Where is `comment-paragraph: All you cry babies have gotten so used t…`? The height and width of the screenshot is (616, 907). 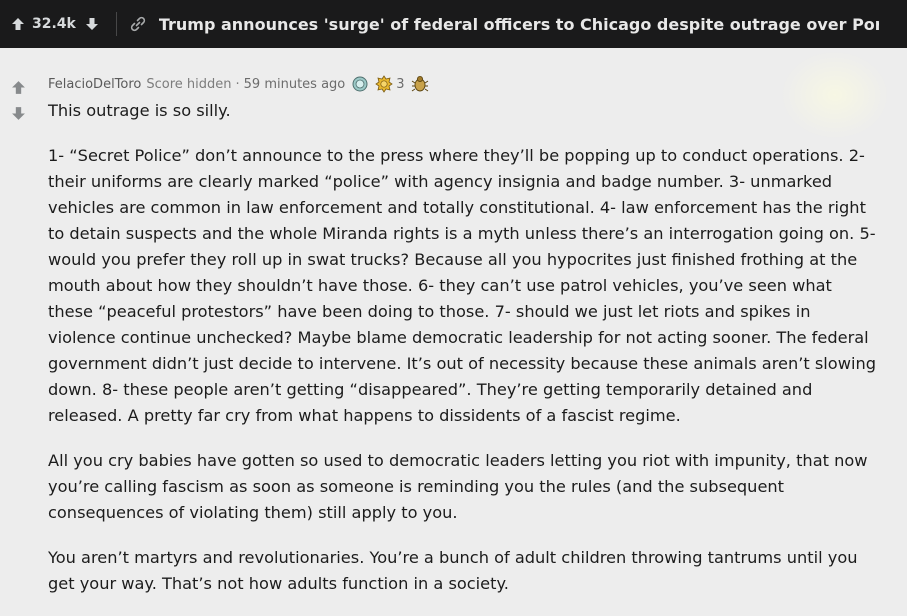 comment-paragraph: All you cry babies have gotten so used t… is located at coordinates (458, 486).